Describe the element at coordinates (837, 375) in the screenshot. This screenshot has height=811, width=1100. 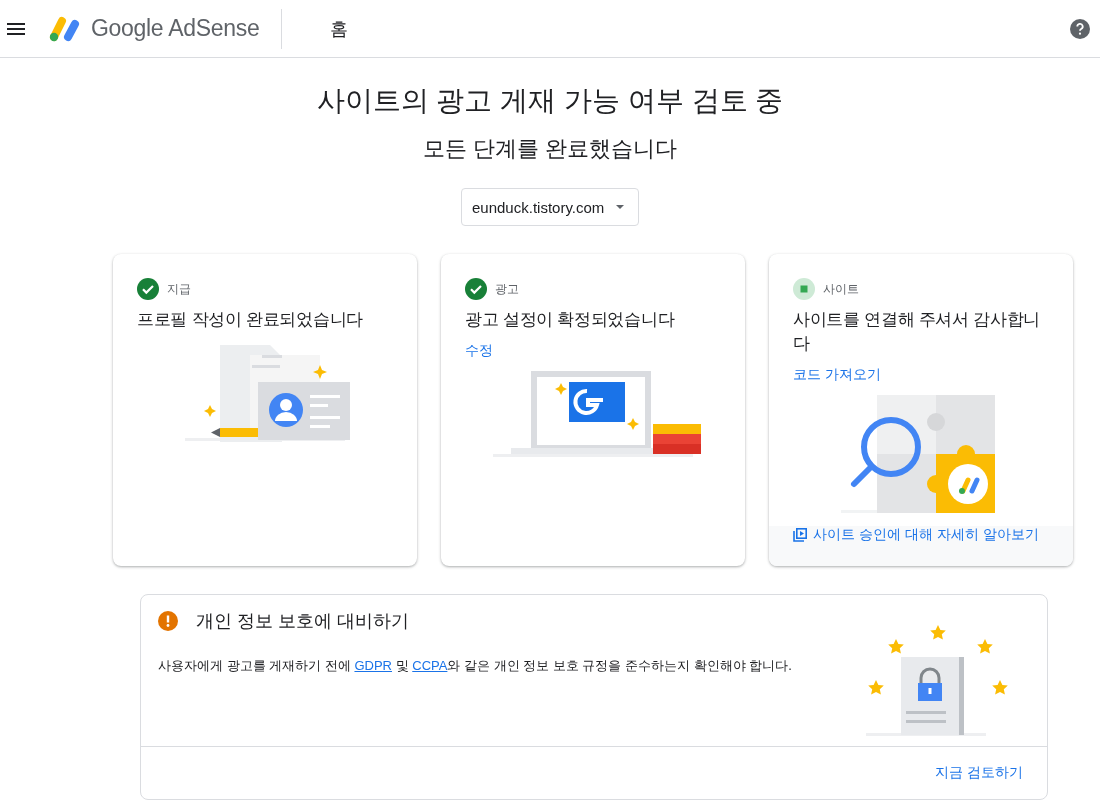
I see `card-link: 코드 가져오기` at that location.